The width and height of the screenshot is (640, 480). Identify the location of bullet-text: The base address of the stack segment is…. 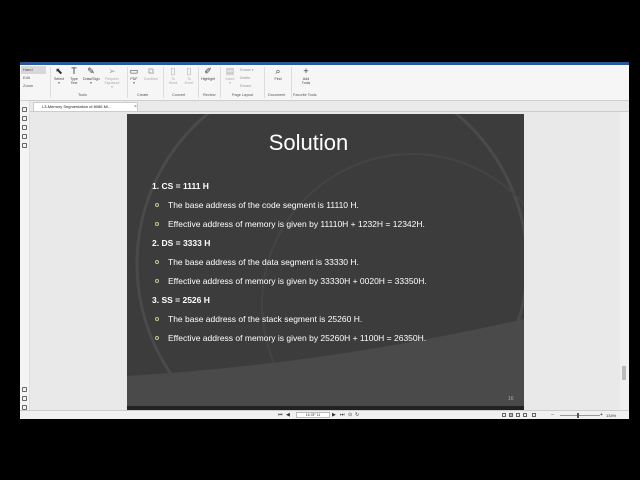
(265, 319).